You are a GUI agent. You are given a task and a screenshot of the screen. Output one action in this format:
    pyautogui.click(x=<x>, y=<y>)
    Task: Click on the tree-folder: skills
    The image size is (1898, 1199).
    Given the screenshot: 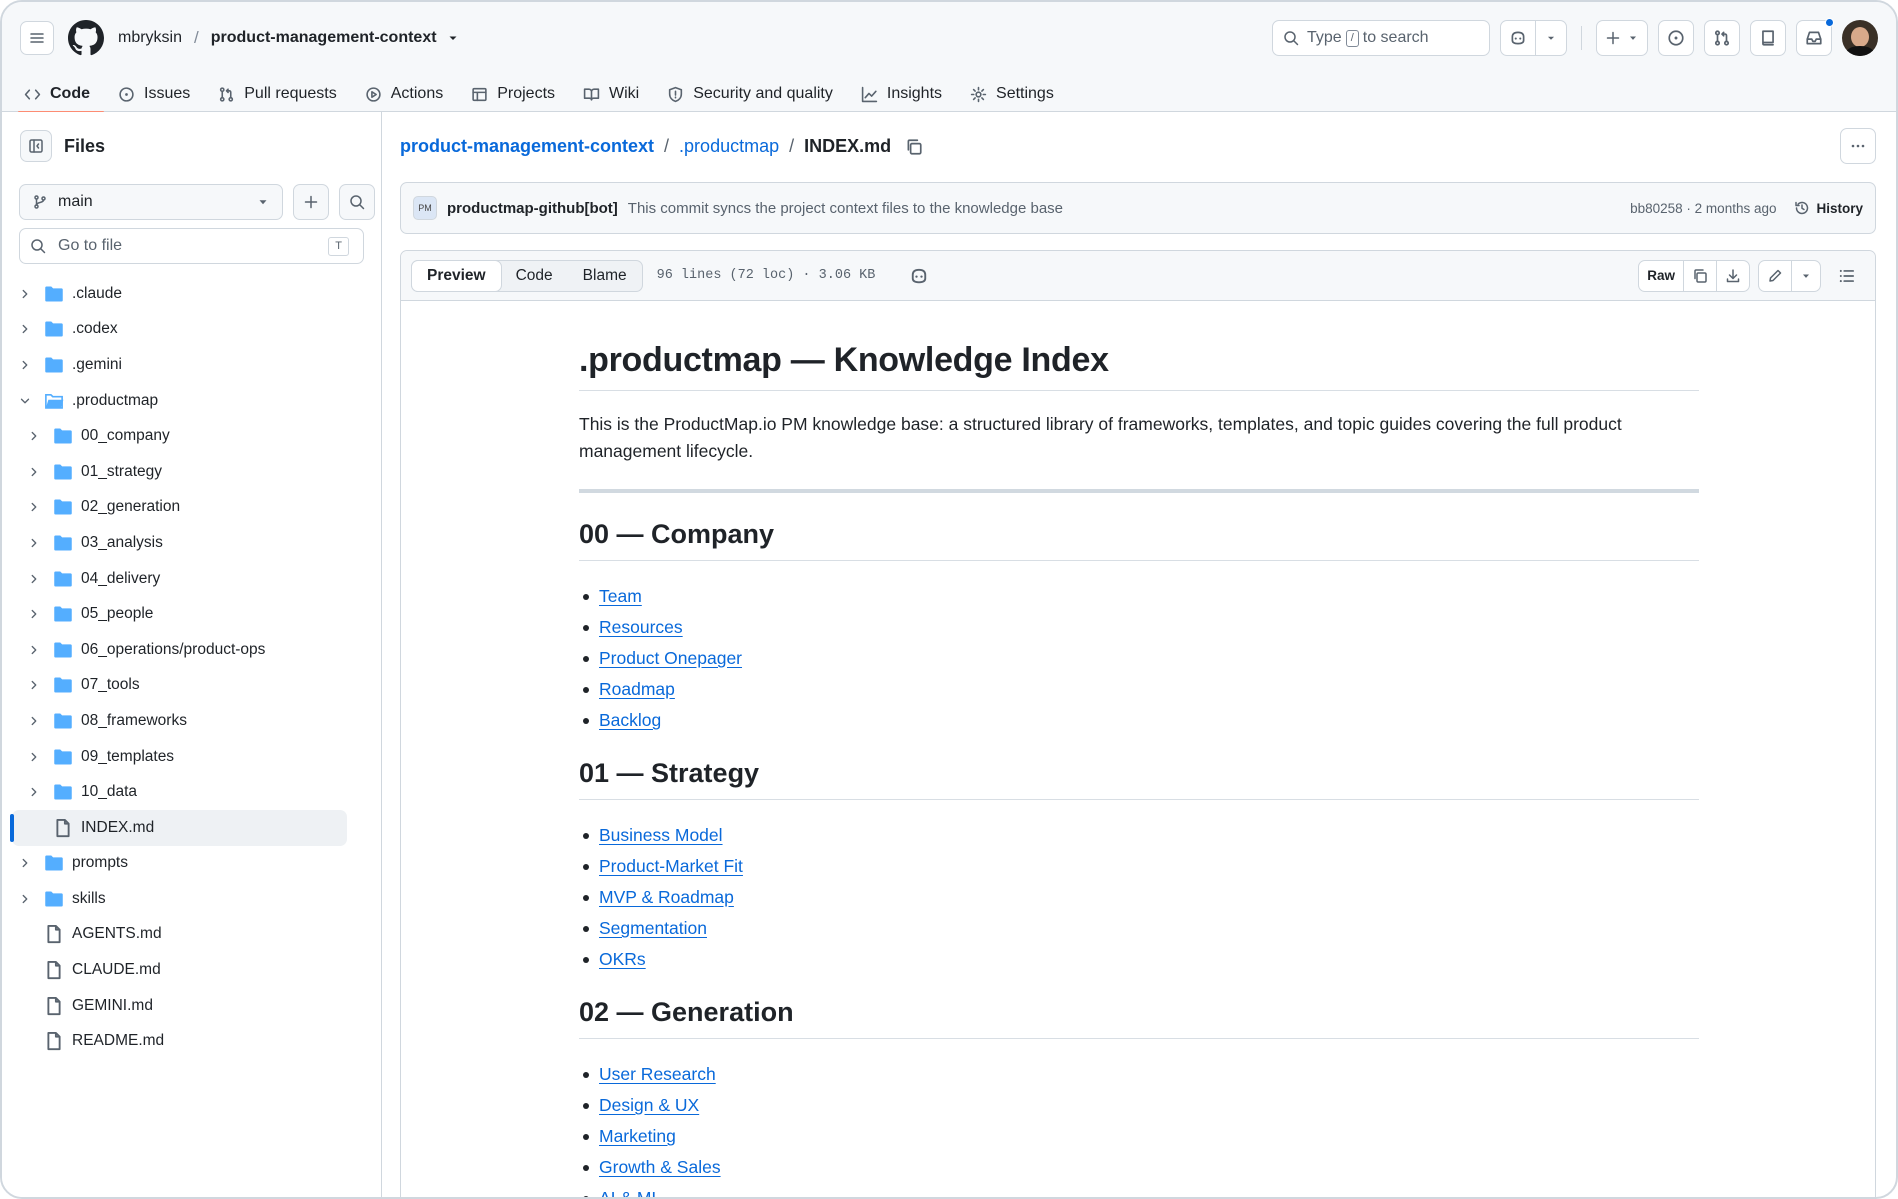 What is the action you would take?
    pyautogui.click(x=192, y=899)
    